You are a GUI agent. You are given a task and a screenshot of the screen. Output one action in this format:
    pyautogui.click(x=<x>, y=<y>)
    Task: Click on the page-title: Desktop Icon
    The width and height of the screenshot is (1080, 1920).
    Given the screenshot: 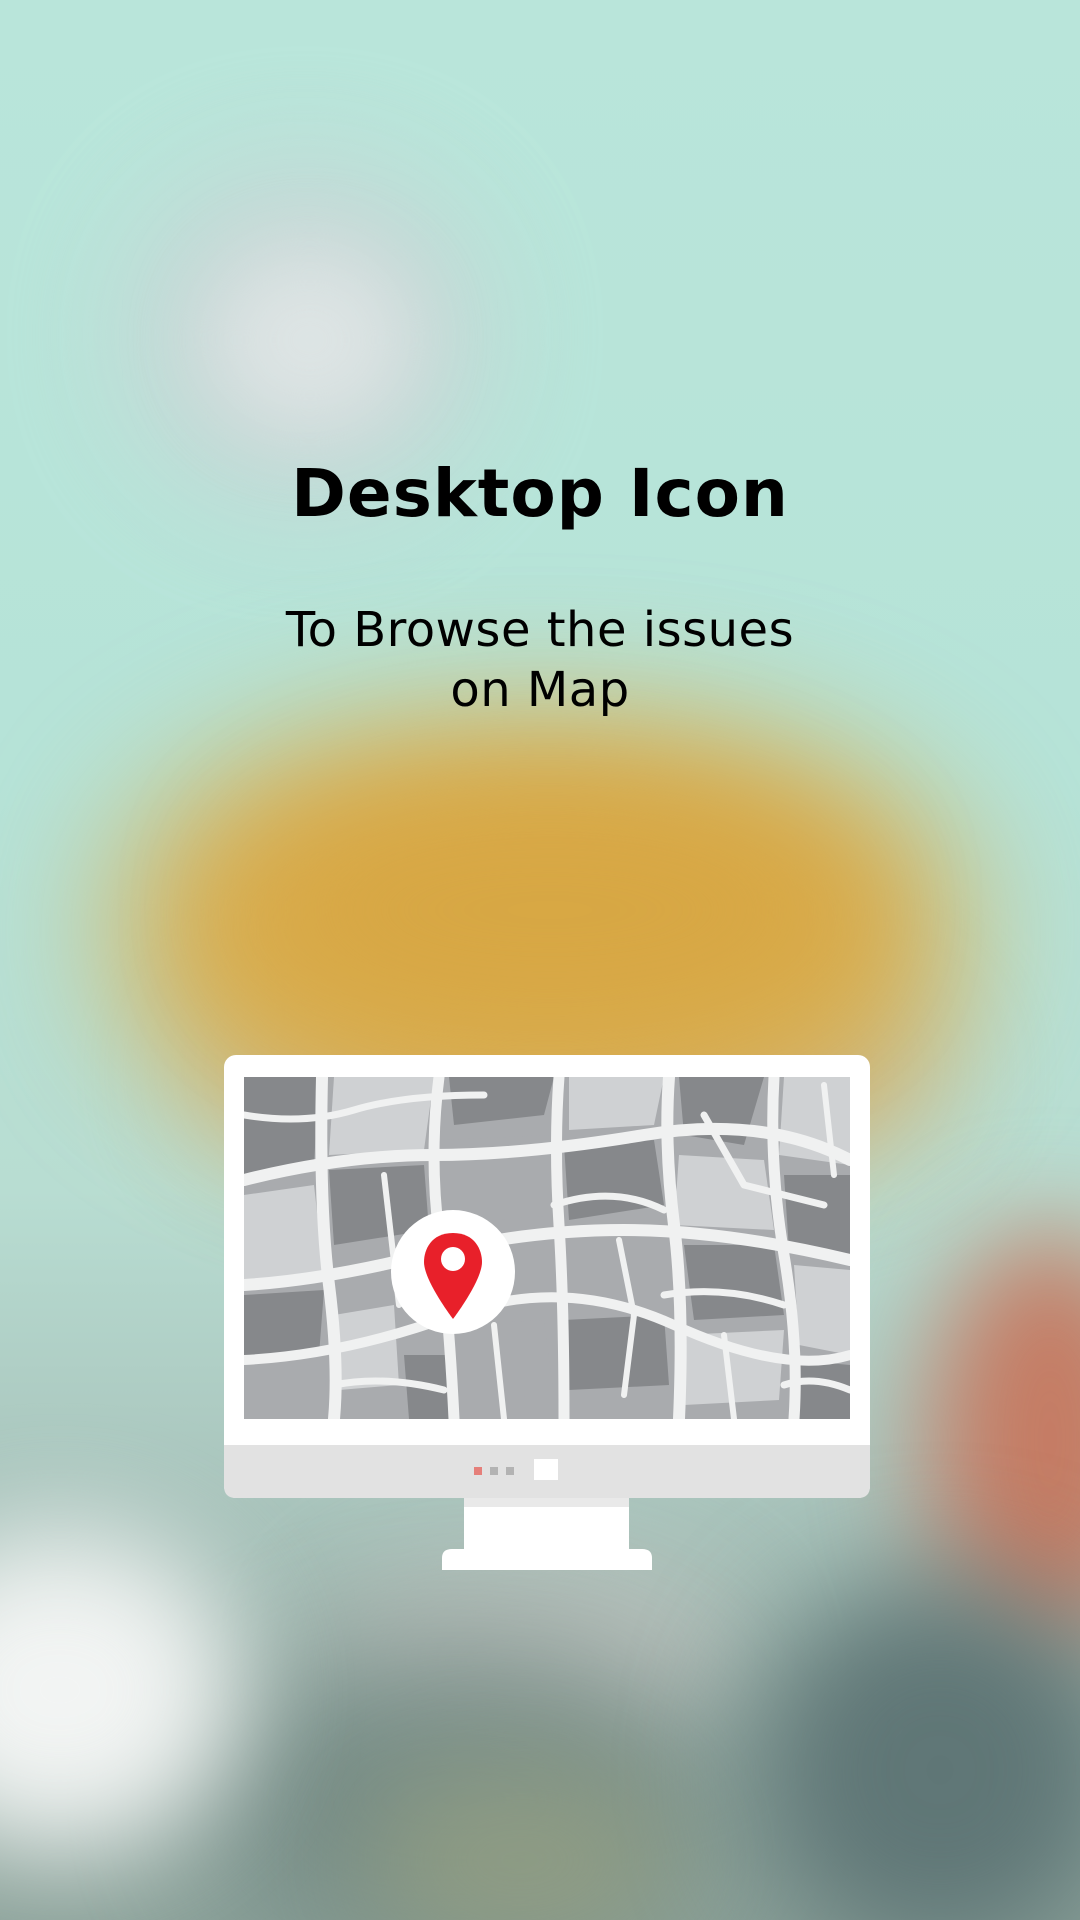 What is the action you would take?
    pyautogui.click(x=540, y=493)
    